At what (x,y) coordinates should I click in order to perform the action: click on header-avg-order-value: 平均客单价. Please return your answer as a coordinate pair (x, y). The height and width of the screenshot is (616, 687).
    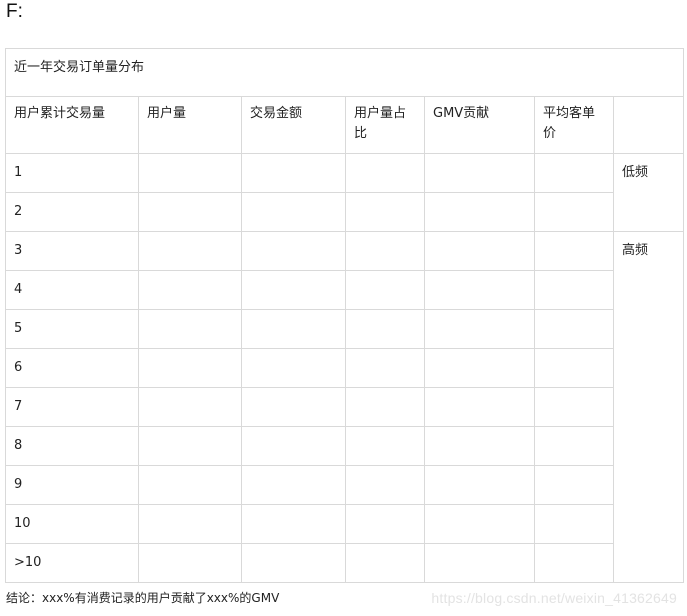
    Looking at the image, I should click on (574, 125).